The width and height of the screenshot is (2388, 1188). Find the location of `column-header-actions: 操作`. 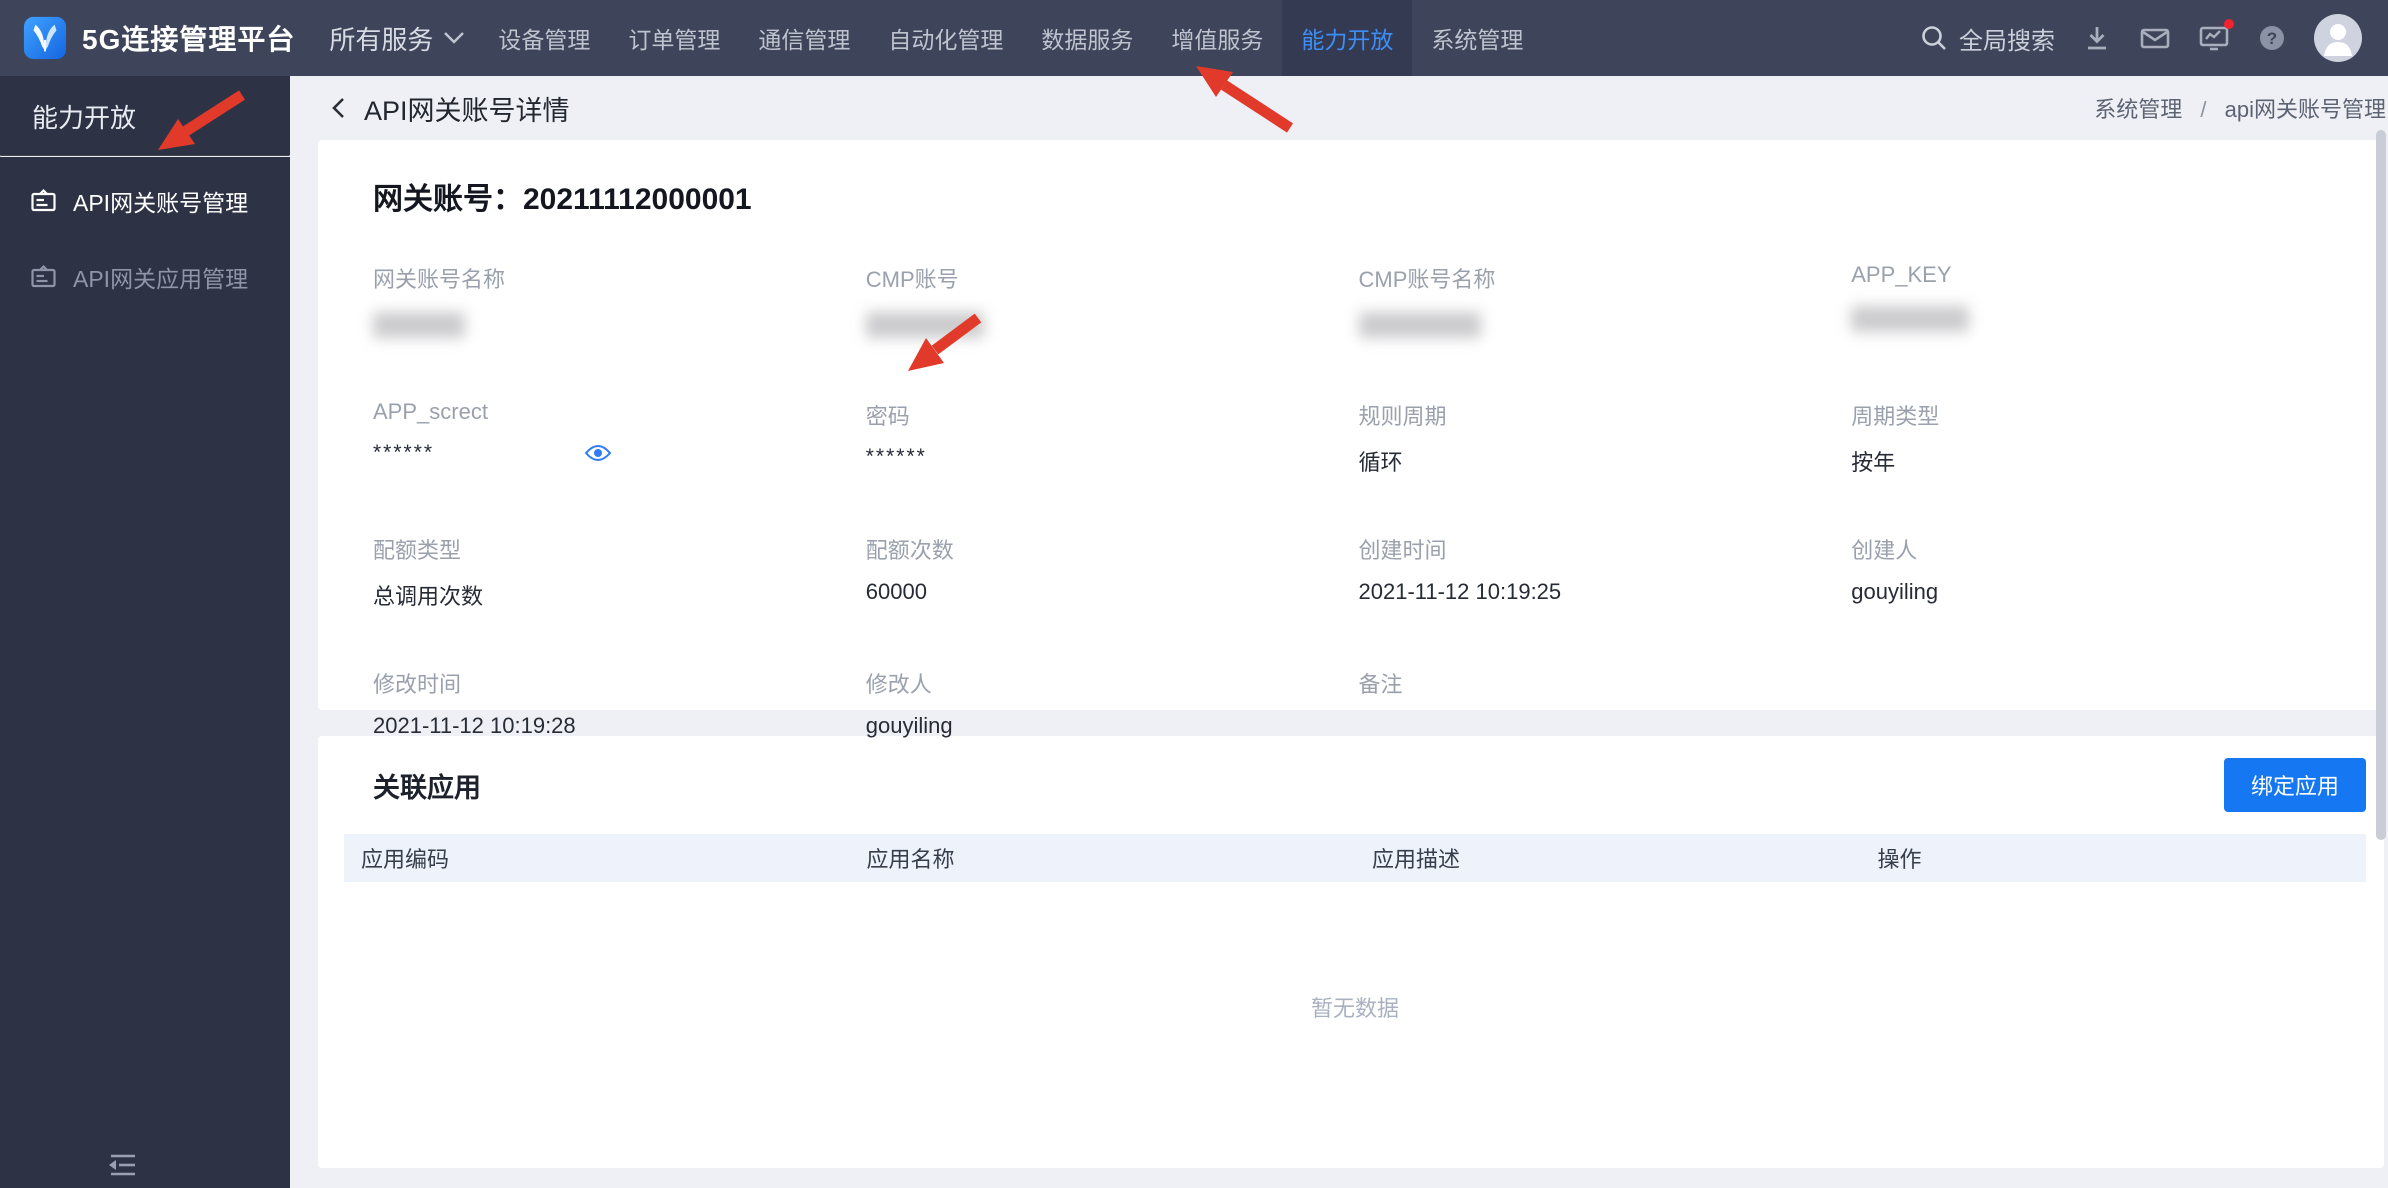

column-header-actions: 操作 is located at coordinates (1899, 859).